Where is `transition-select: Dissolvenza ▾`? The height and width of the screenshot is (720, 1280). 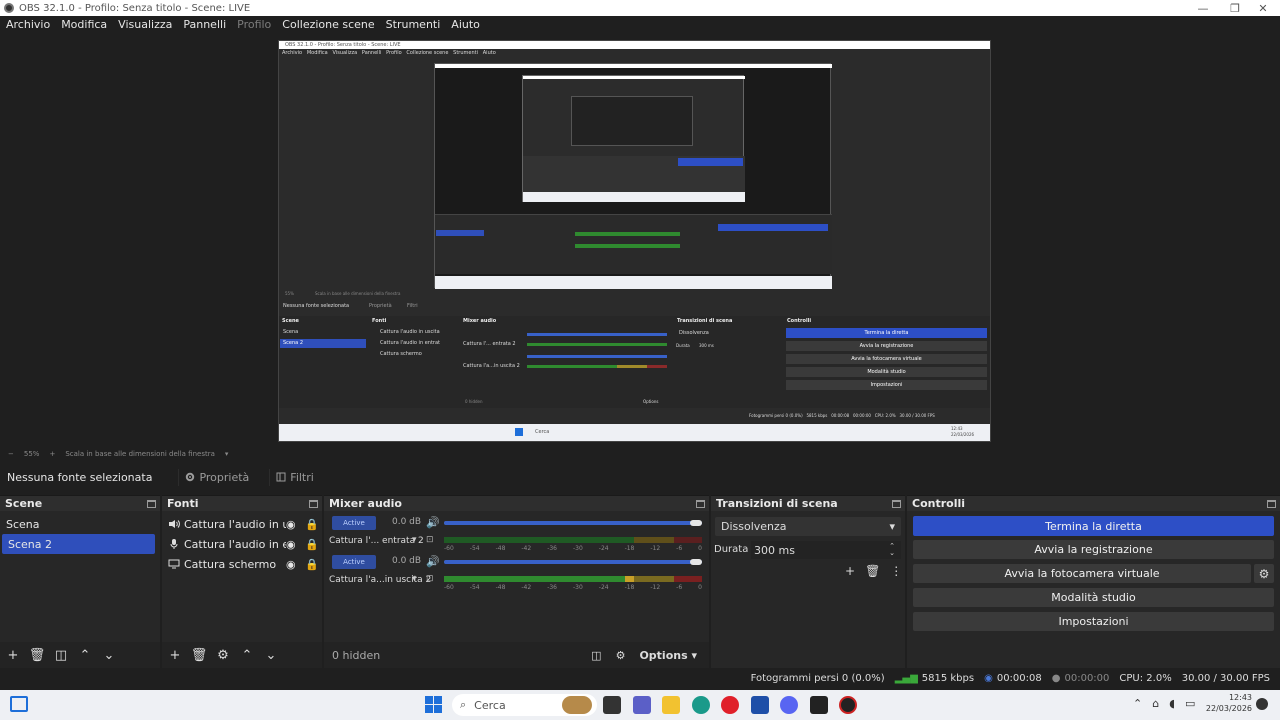
transition-select: Dissolvenza ▾ is located at coordinates (808, 526).